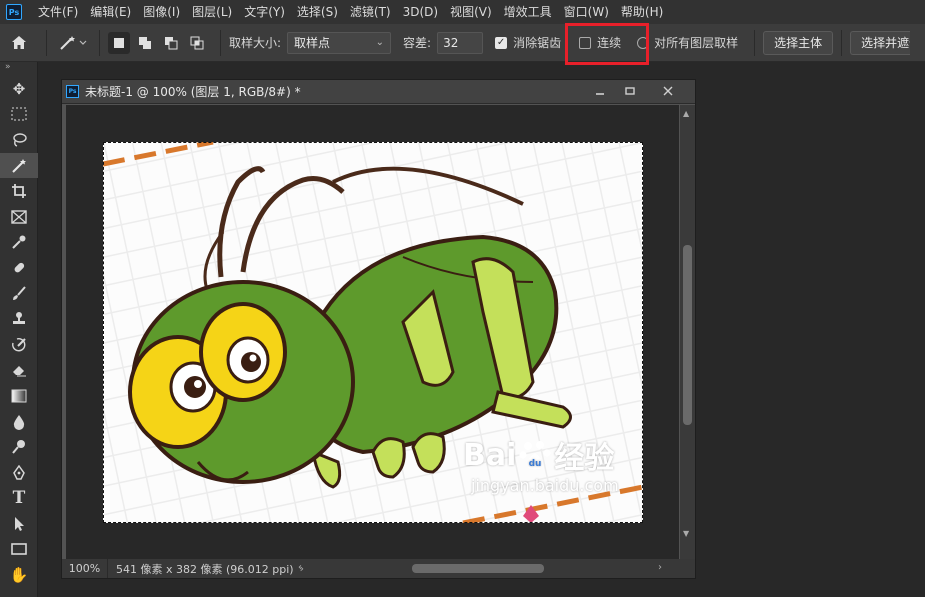 This screenshot has width=925, height=597. What do you see at coordinates (312, 43) in the screenshot?
I see `sample-size-value: 取样点` at bounding box center [312, 43].